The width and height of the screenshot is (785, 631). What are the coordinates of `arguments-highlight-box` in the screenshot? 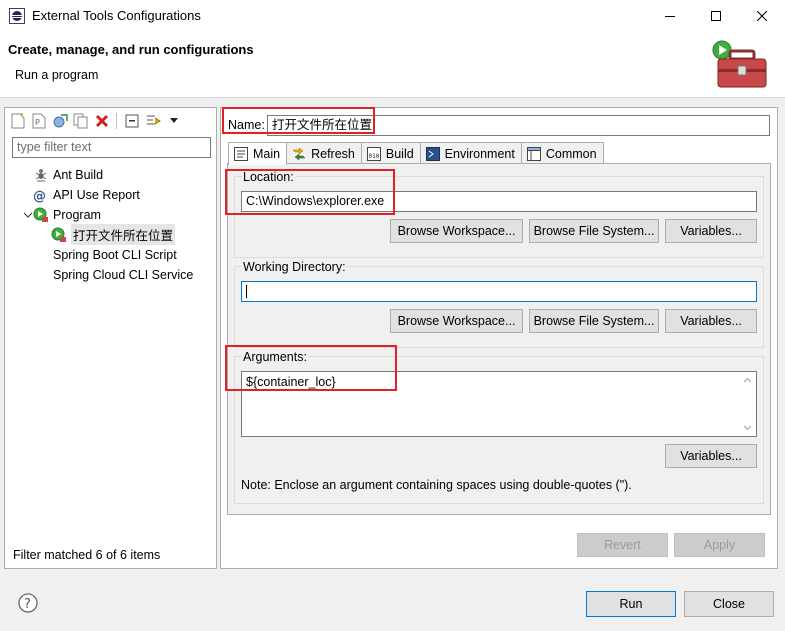 It's located at (311, 368).